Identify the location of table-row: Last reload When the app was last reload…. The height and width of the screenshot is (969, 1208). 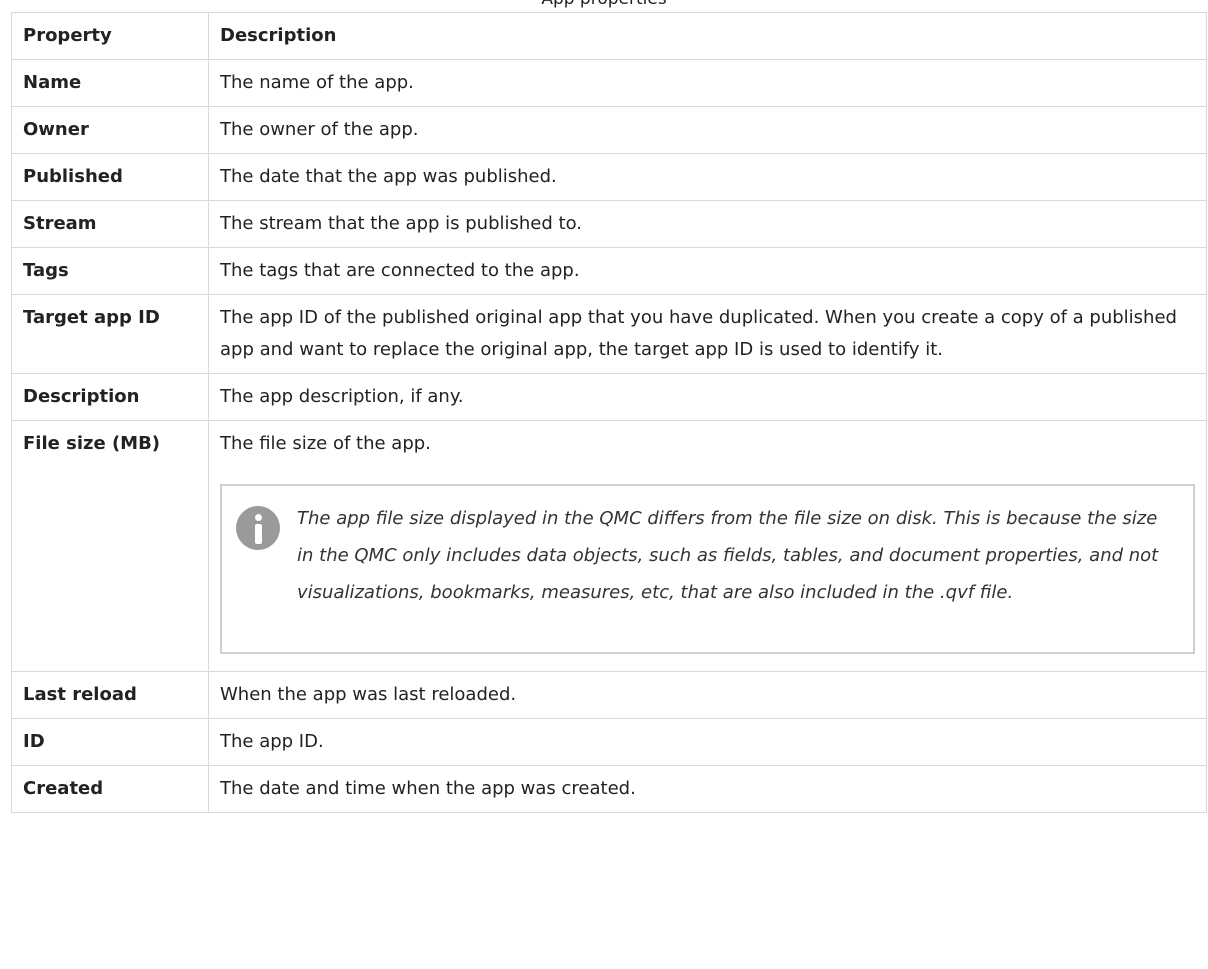
(609, 695).